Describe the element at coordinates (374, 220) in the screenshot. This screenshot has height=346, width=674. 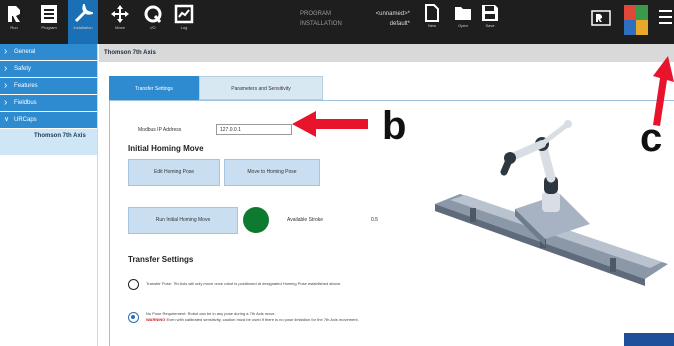
I see `available-stroke-value: 0.5` at that location.